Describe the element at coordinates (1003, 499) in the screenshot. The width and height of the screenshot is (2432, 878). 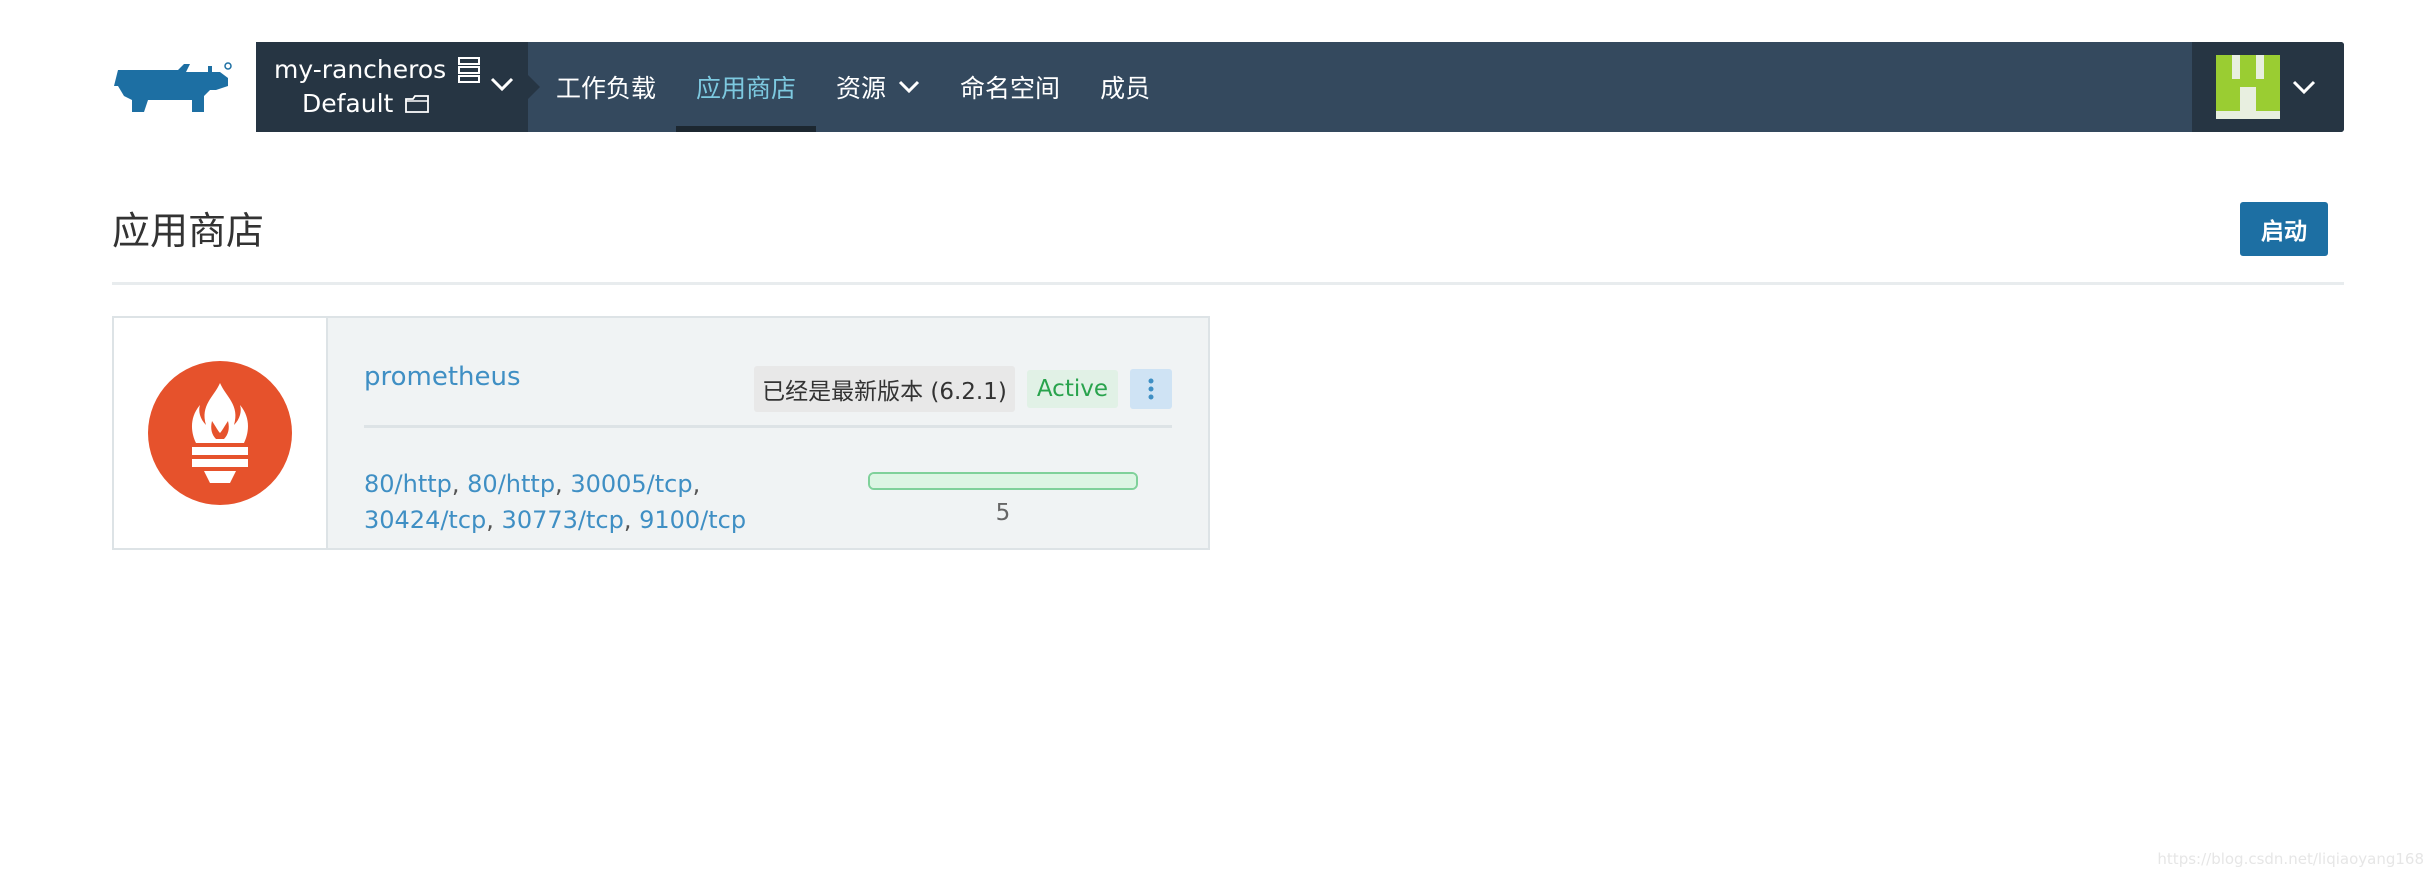
I see `workload-progress: 5` at that location.